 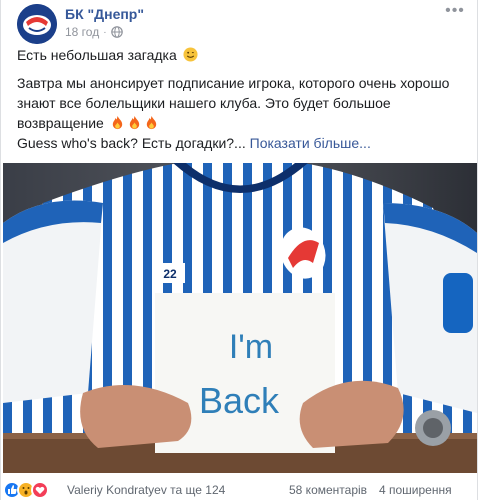 I want to click on post-timestamp: 18 год, so click(x=82, y=32).